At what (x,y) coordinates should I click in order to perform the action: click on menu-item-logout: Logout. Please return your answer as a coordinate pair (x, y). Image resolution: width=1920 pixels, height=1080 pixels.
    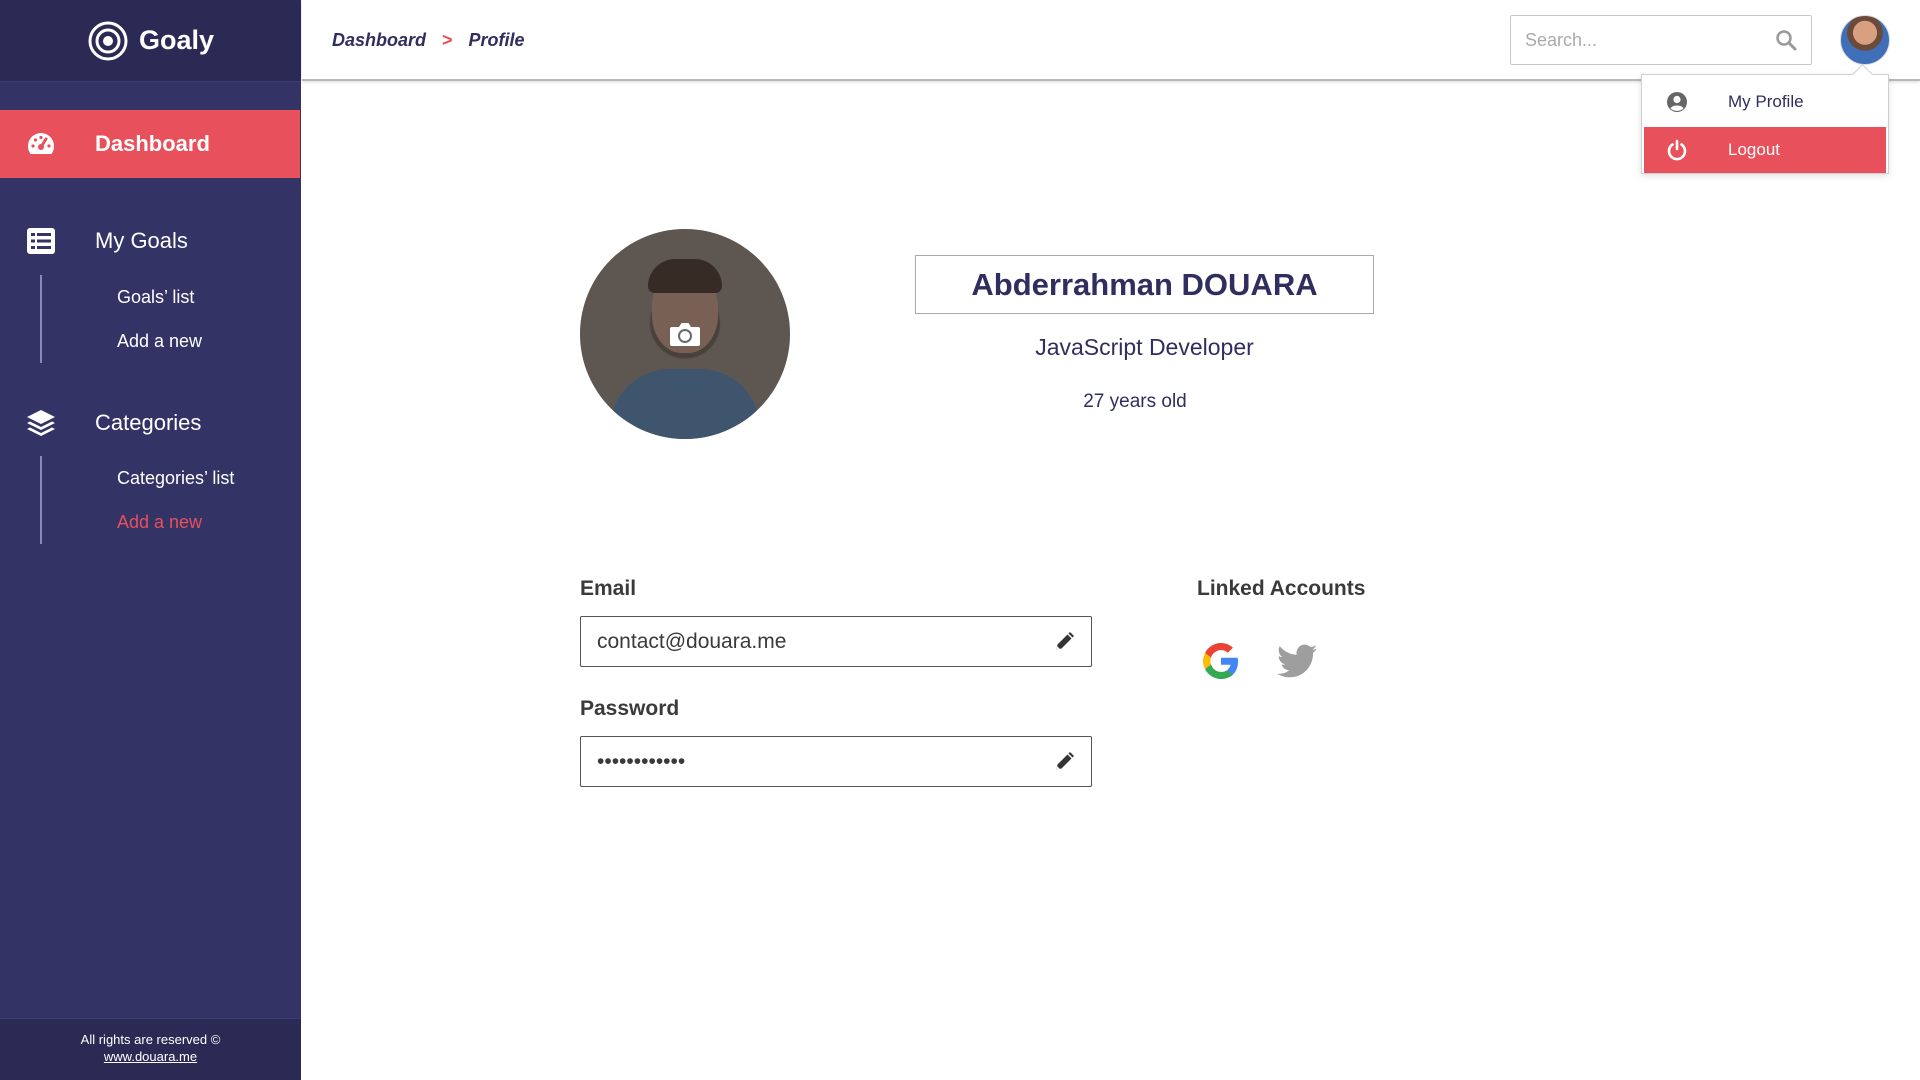
    Looking at the image, I should click on (1765, 150).